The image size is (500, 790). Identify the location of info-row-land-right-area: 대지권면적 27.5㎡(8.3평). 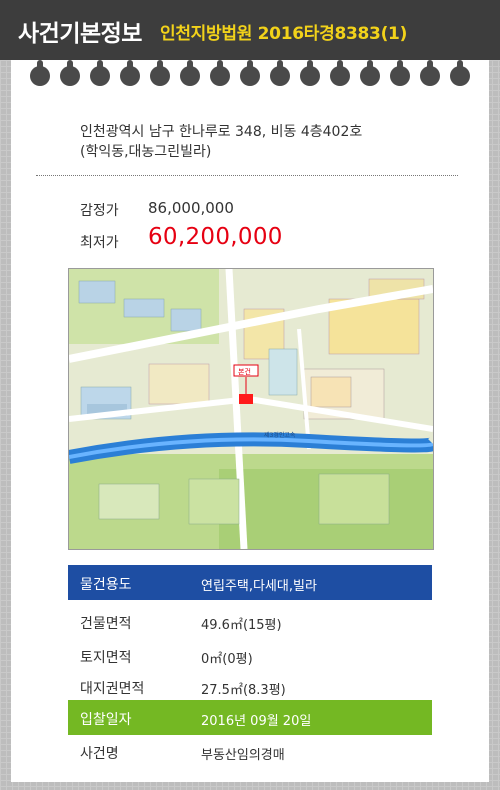
(250, 686).